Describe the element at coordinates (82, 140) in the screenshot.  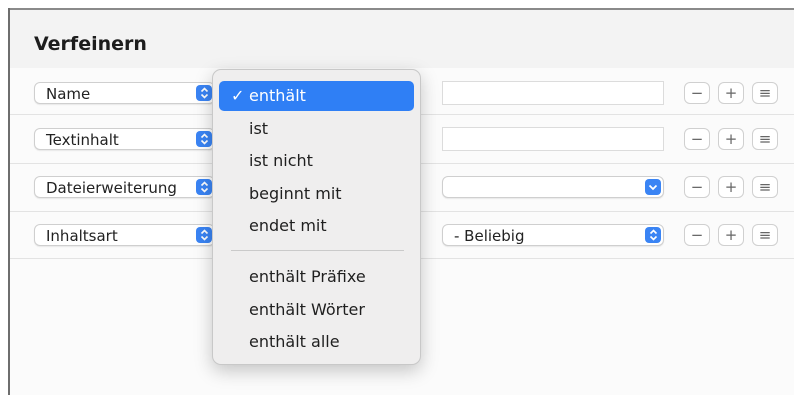
I see `attribute-label: Textinhalt` at that location.